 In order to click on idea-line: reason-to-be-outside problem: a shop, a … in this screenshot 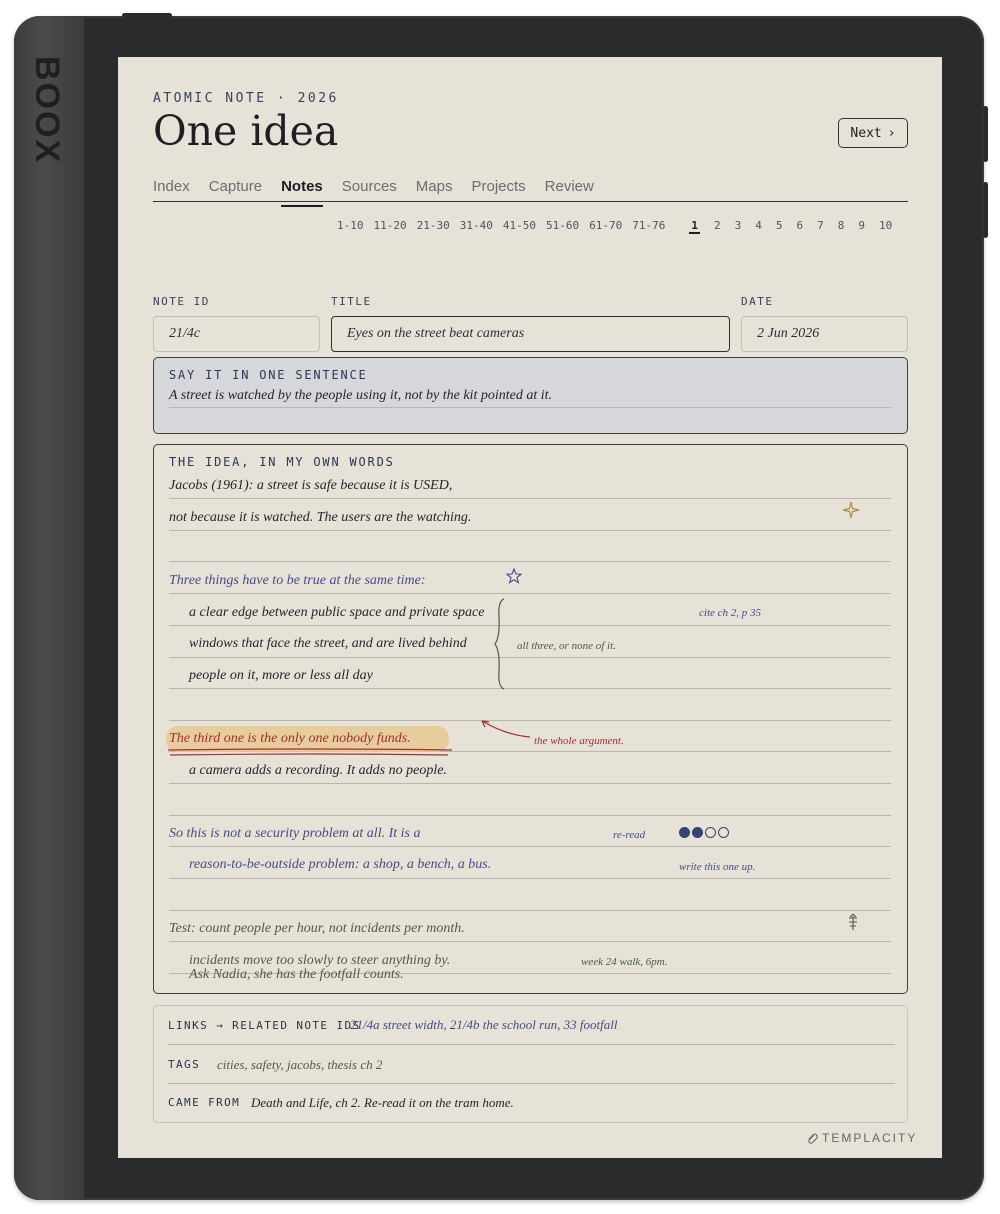, I will do `click(340, 864)`.